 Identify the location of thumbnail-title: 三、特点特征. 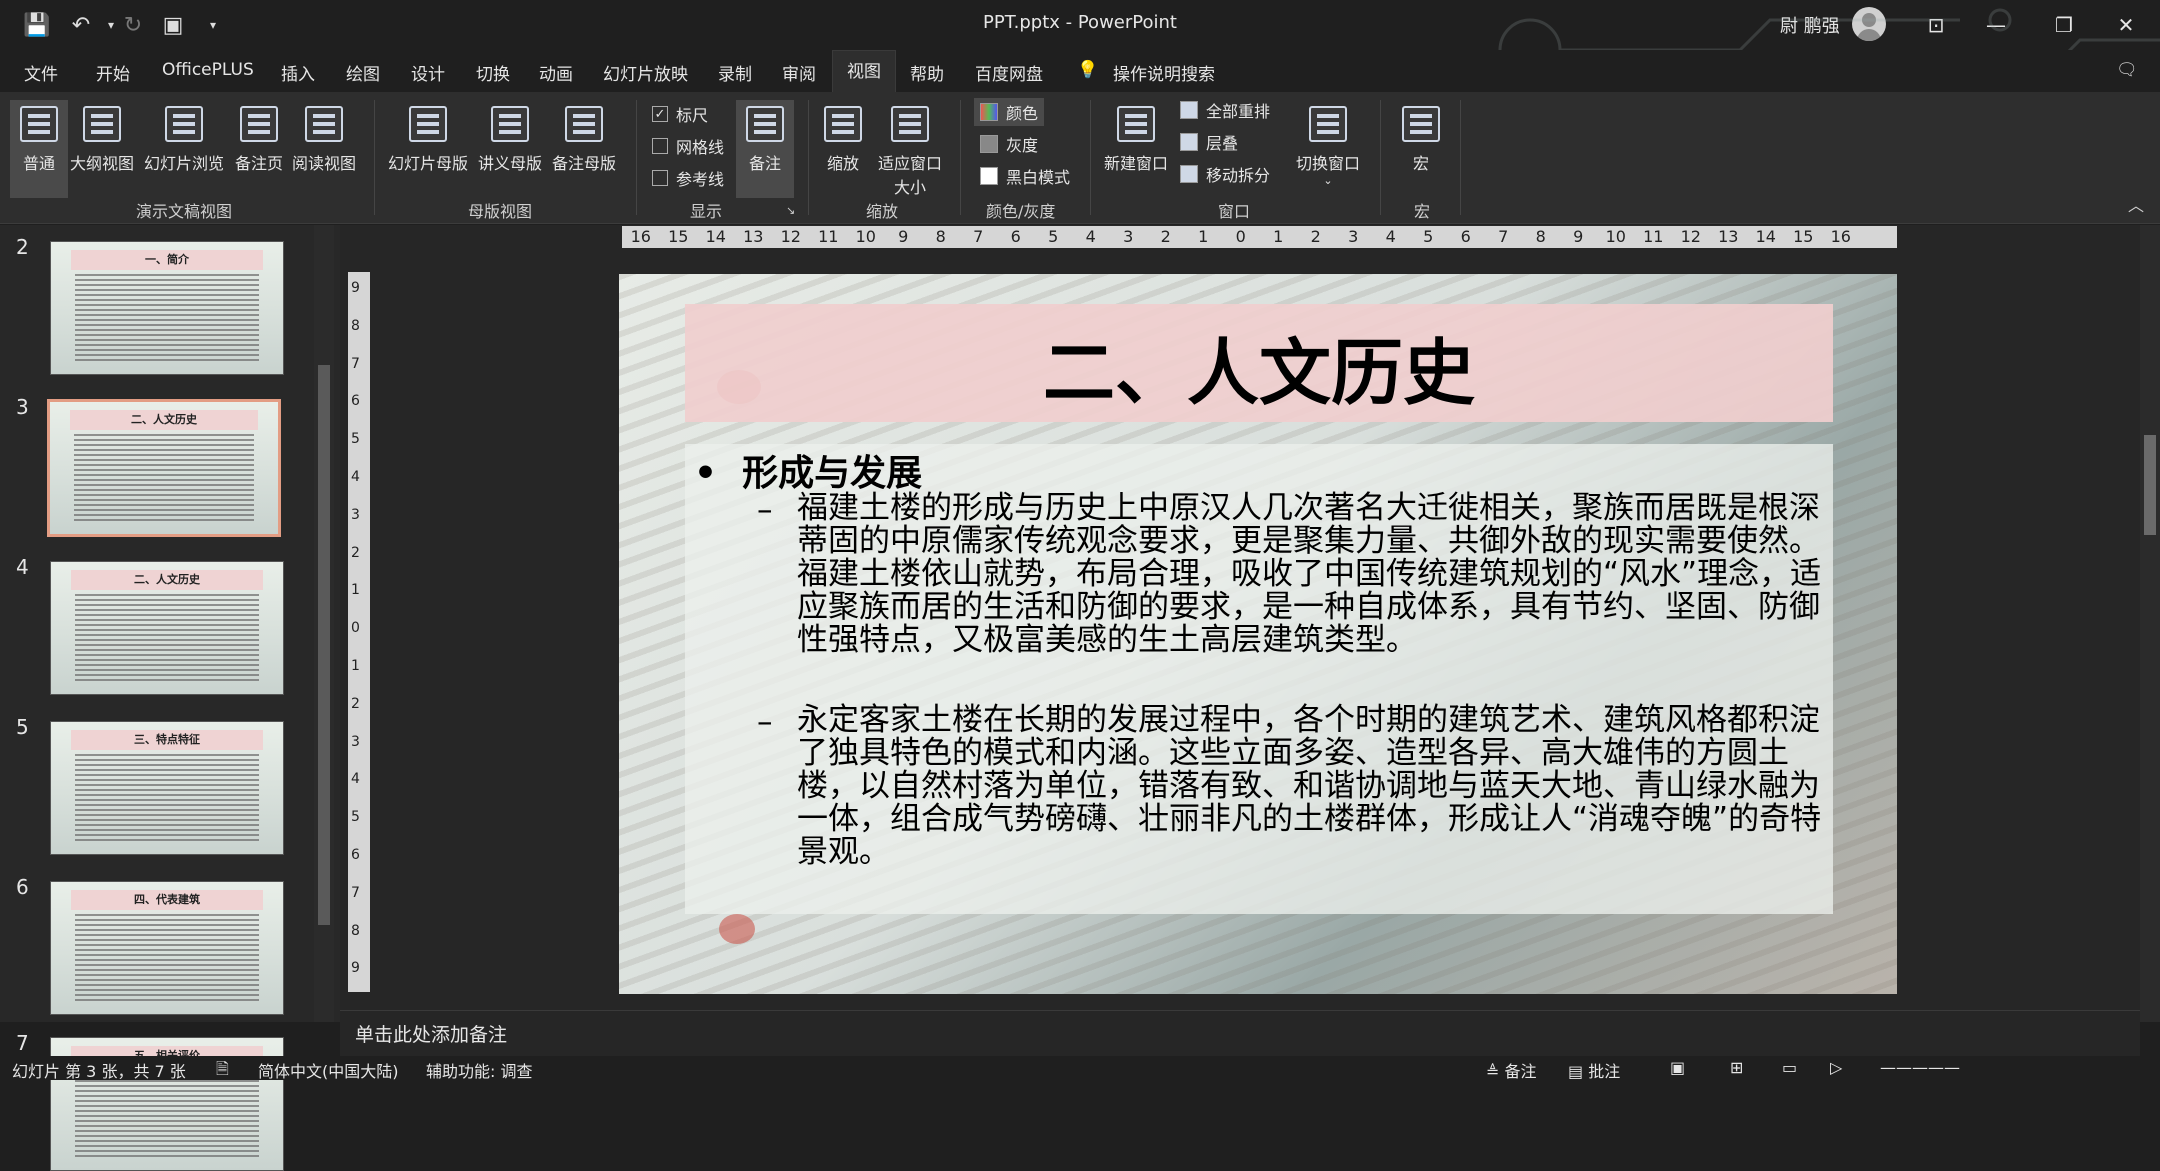
(167, 740).